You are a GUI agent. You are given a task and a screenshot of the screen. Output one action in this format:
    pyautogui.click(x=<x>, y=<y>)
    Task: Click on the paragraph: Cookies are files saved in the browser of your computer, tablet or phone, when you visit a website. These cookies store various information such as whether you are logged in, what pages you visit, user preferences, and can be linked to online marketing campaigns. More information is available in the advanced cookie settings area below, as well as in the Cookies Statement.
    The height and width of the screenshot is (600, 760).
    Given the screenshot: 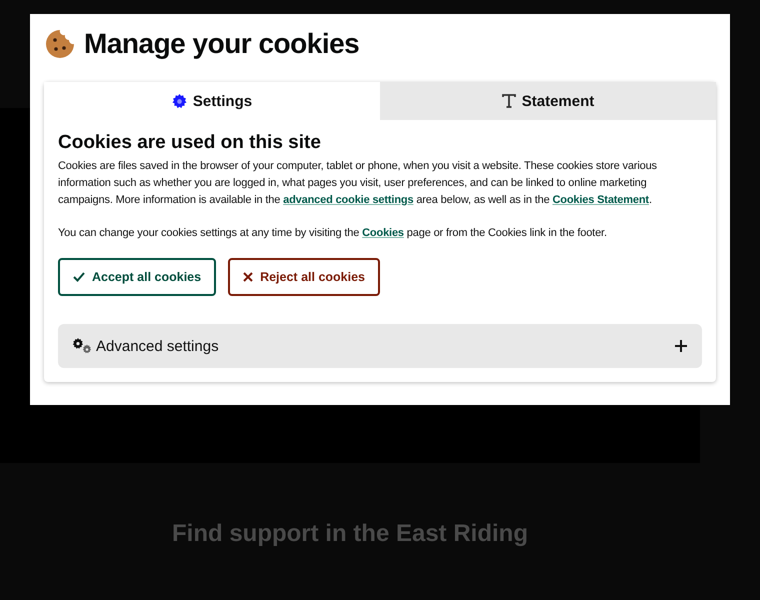 What is the action you would take?
    pyautogui.click(x=358, y=183)
    